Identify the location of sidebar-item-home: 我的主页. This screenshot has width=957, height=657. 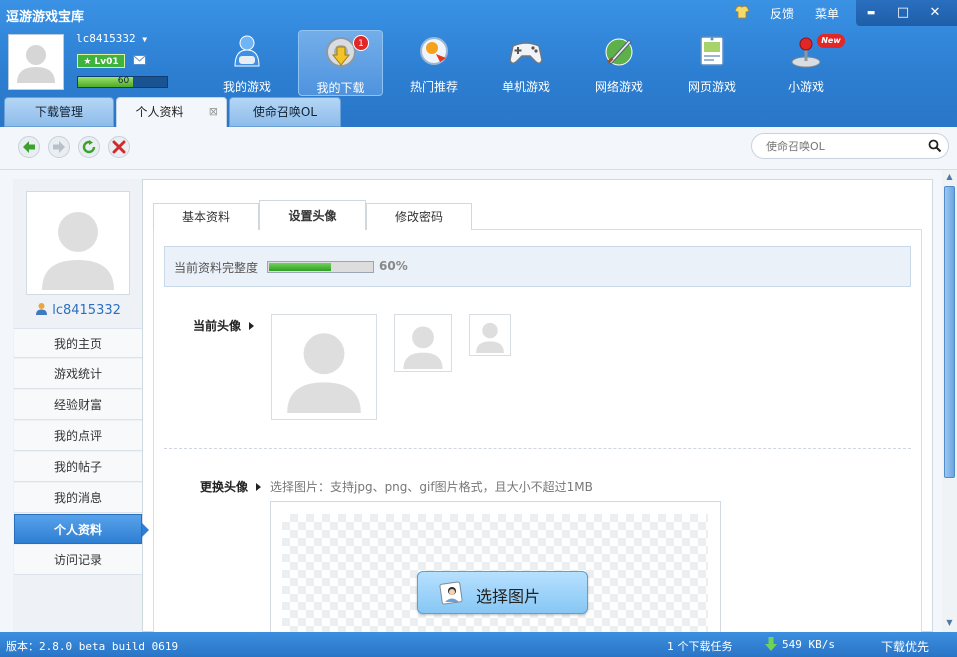
(78, 343).